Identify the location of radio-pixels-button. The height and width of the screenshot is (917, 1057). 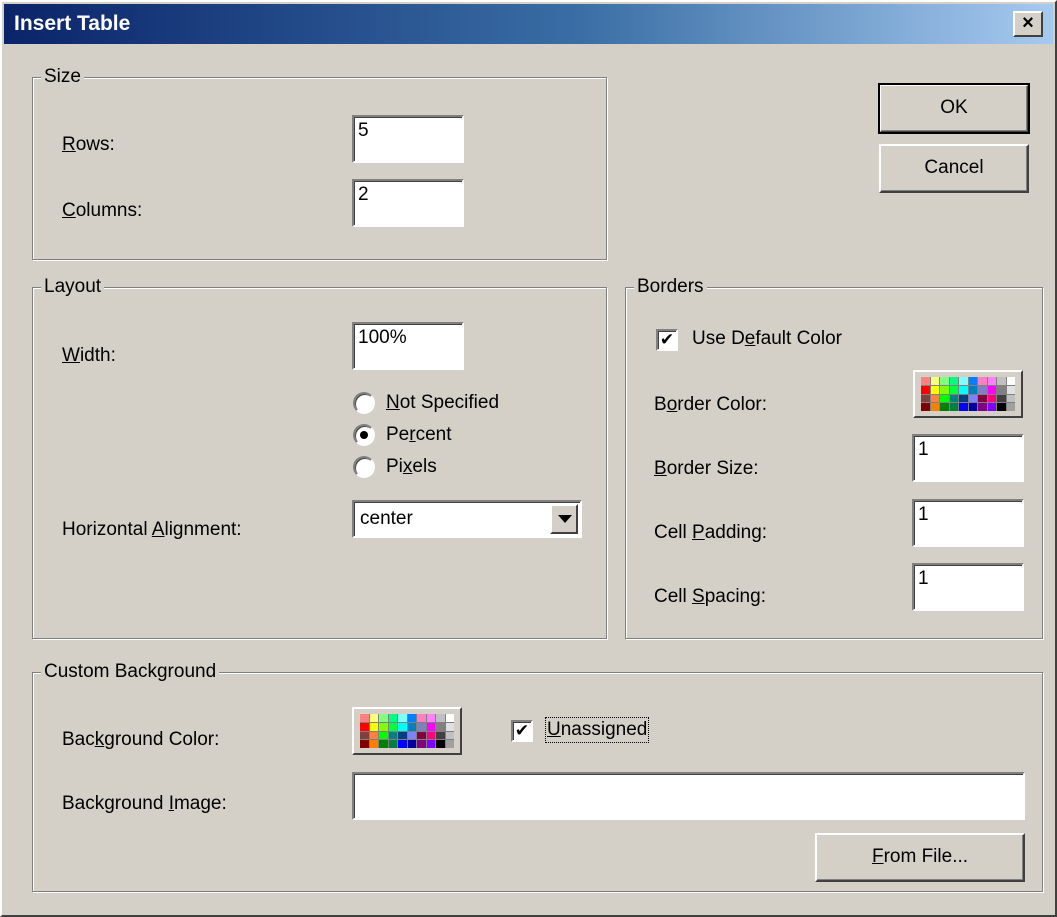
(364, 467).